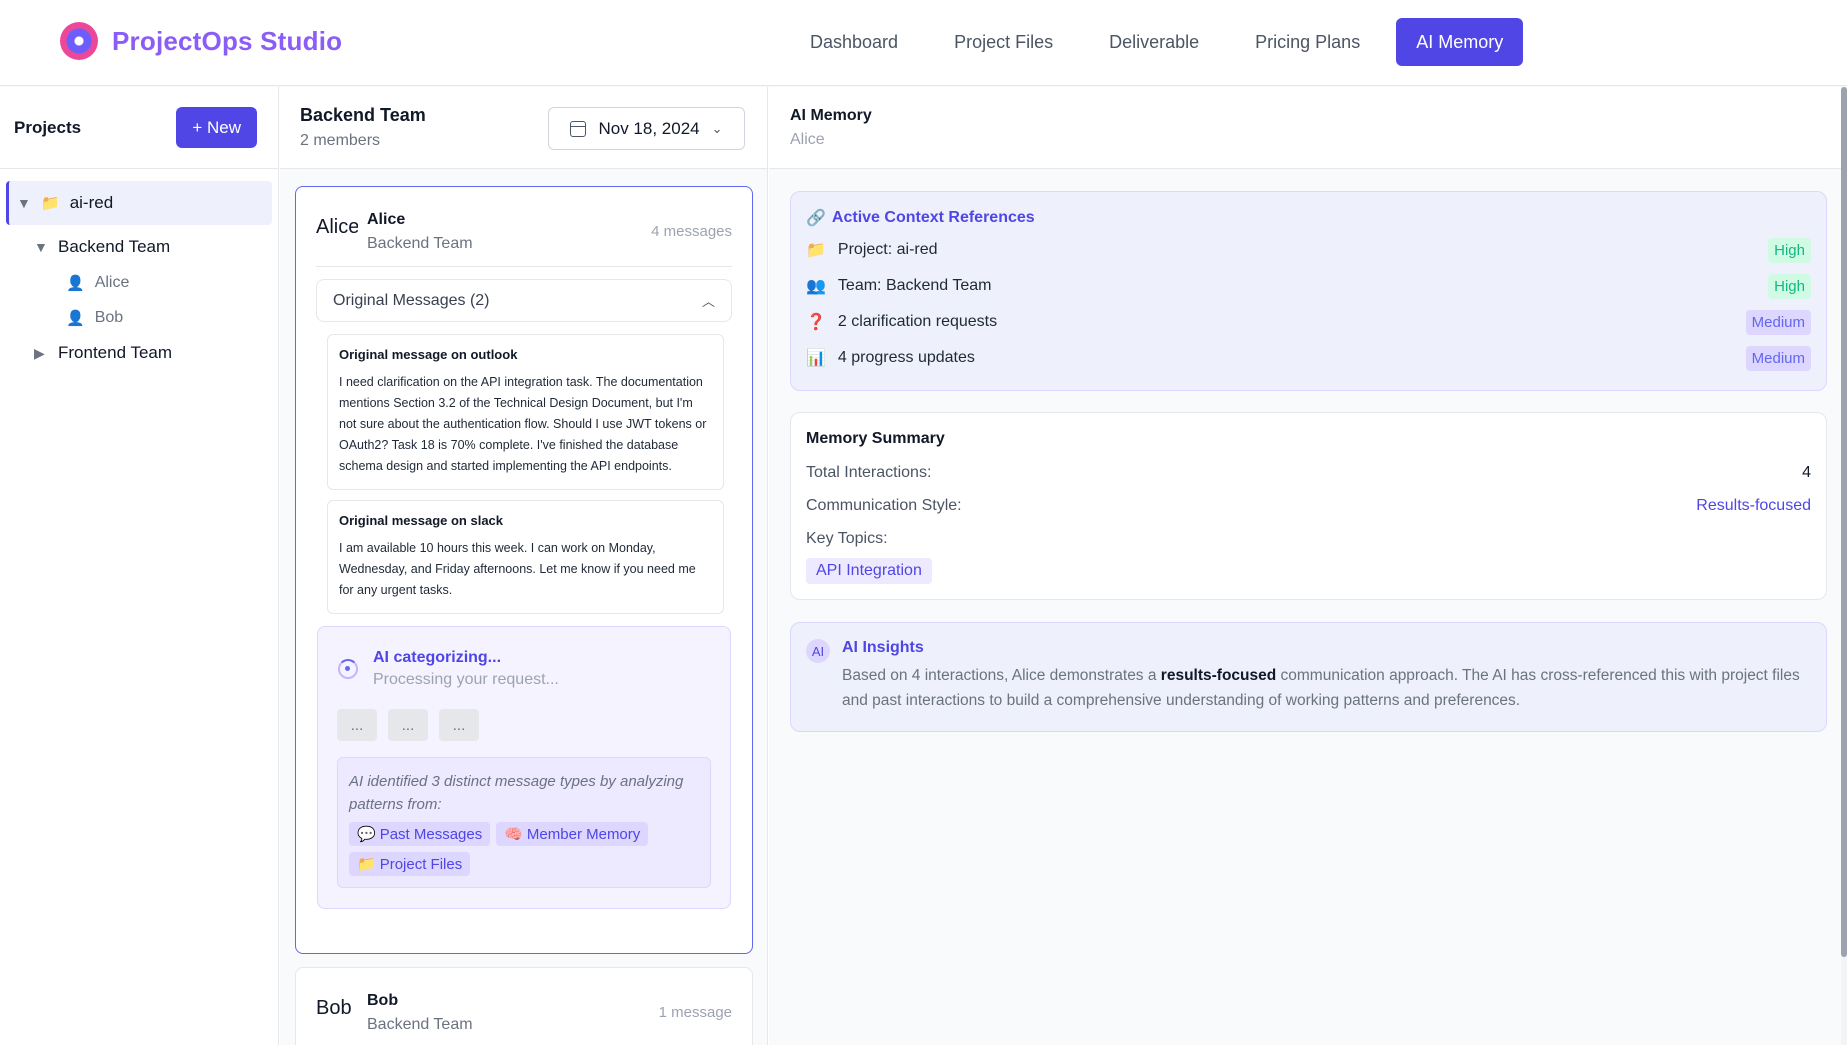 This screenshot has width=1847, height=1045. I want to click on date-picker-button: Nov 18, 2024 ⌄, so click(646, 128).